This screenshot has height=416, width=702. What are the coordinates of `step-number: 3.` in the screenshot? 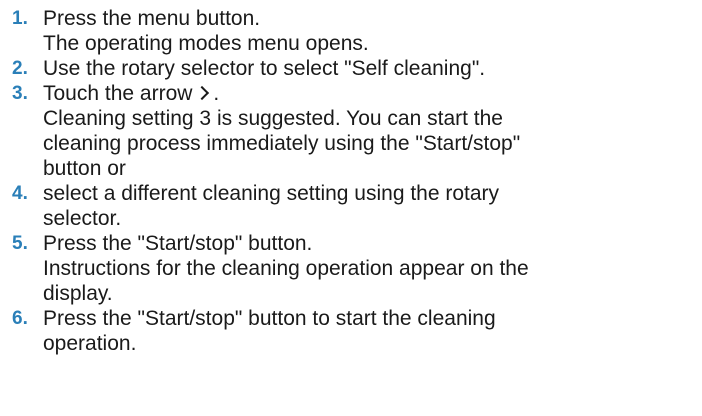 It's located at (20, 93).